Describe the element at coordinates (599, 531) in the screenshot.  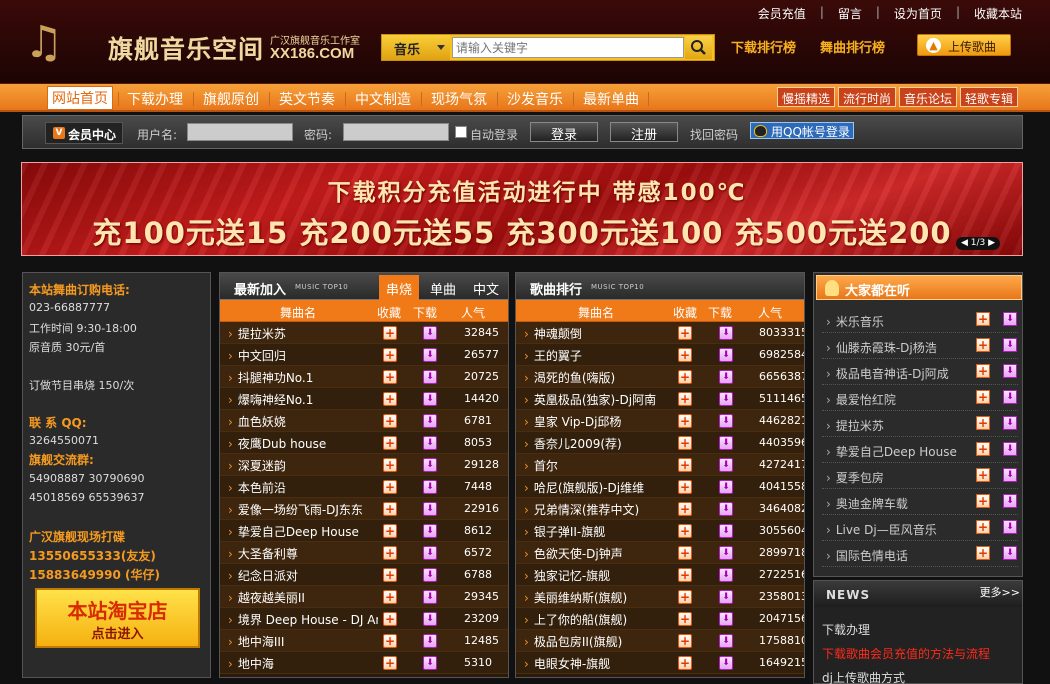
I see `song-name: 银子弹II-旗舰` at that location.